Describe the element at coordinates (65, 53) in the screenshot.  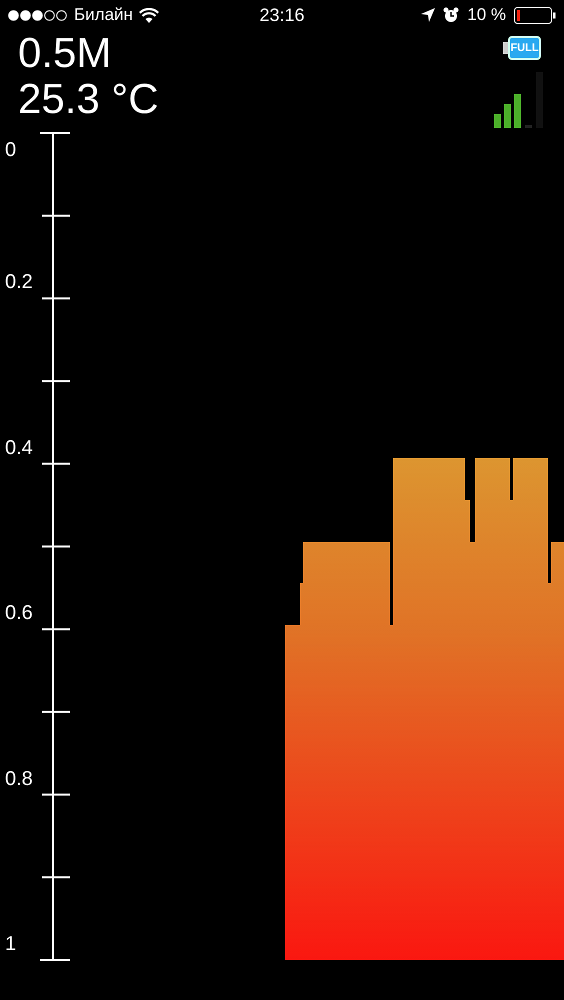
I see `depth-reading: 0.5M` at that location.